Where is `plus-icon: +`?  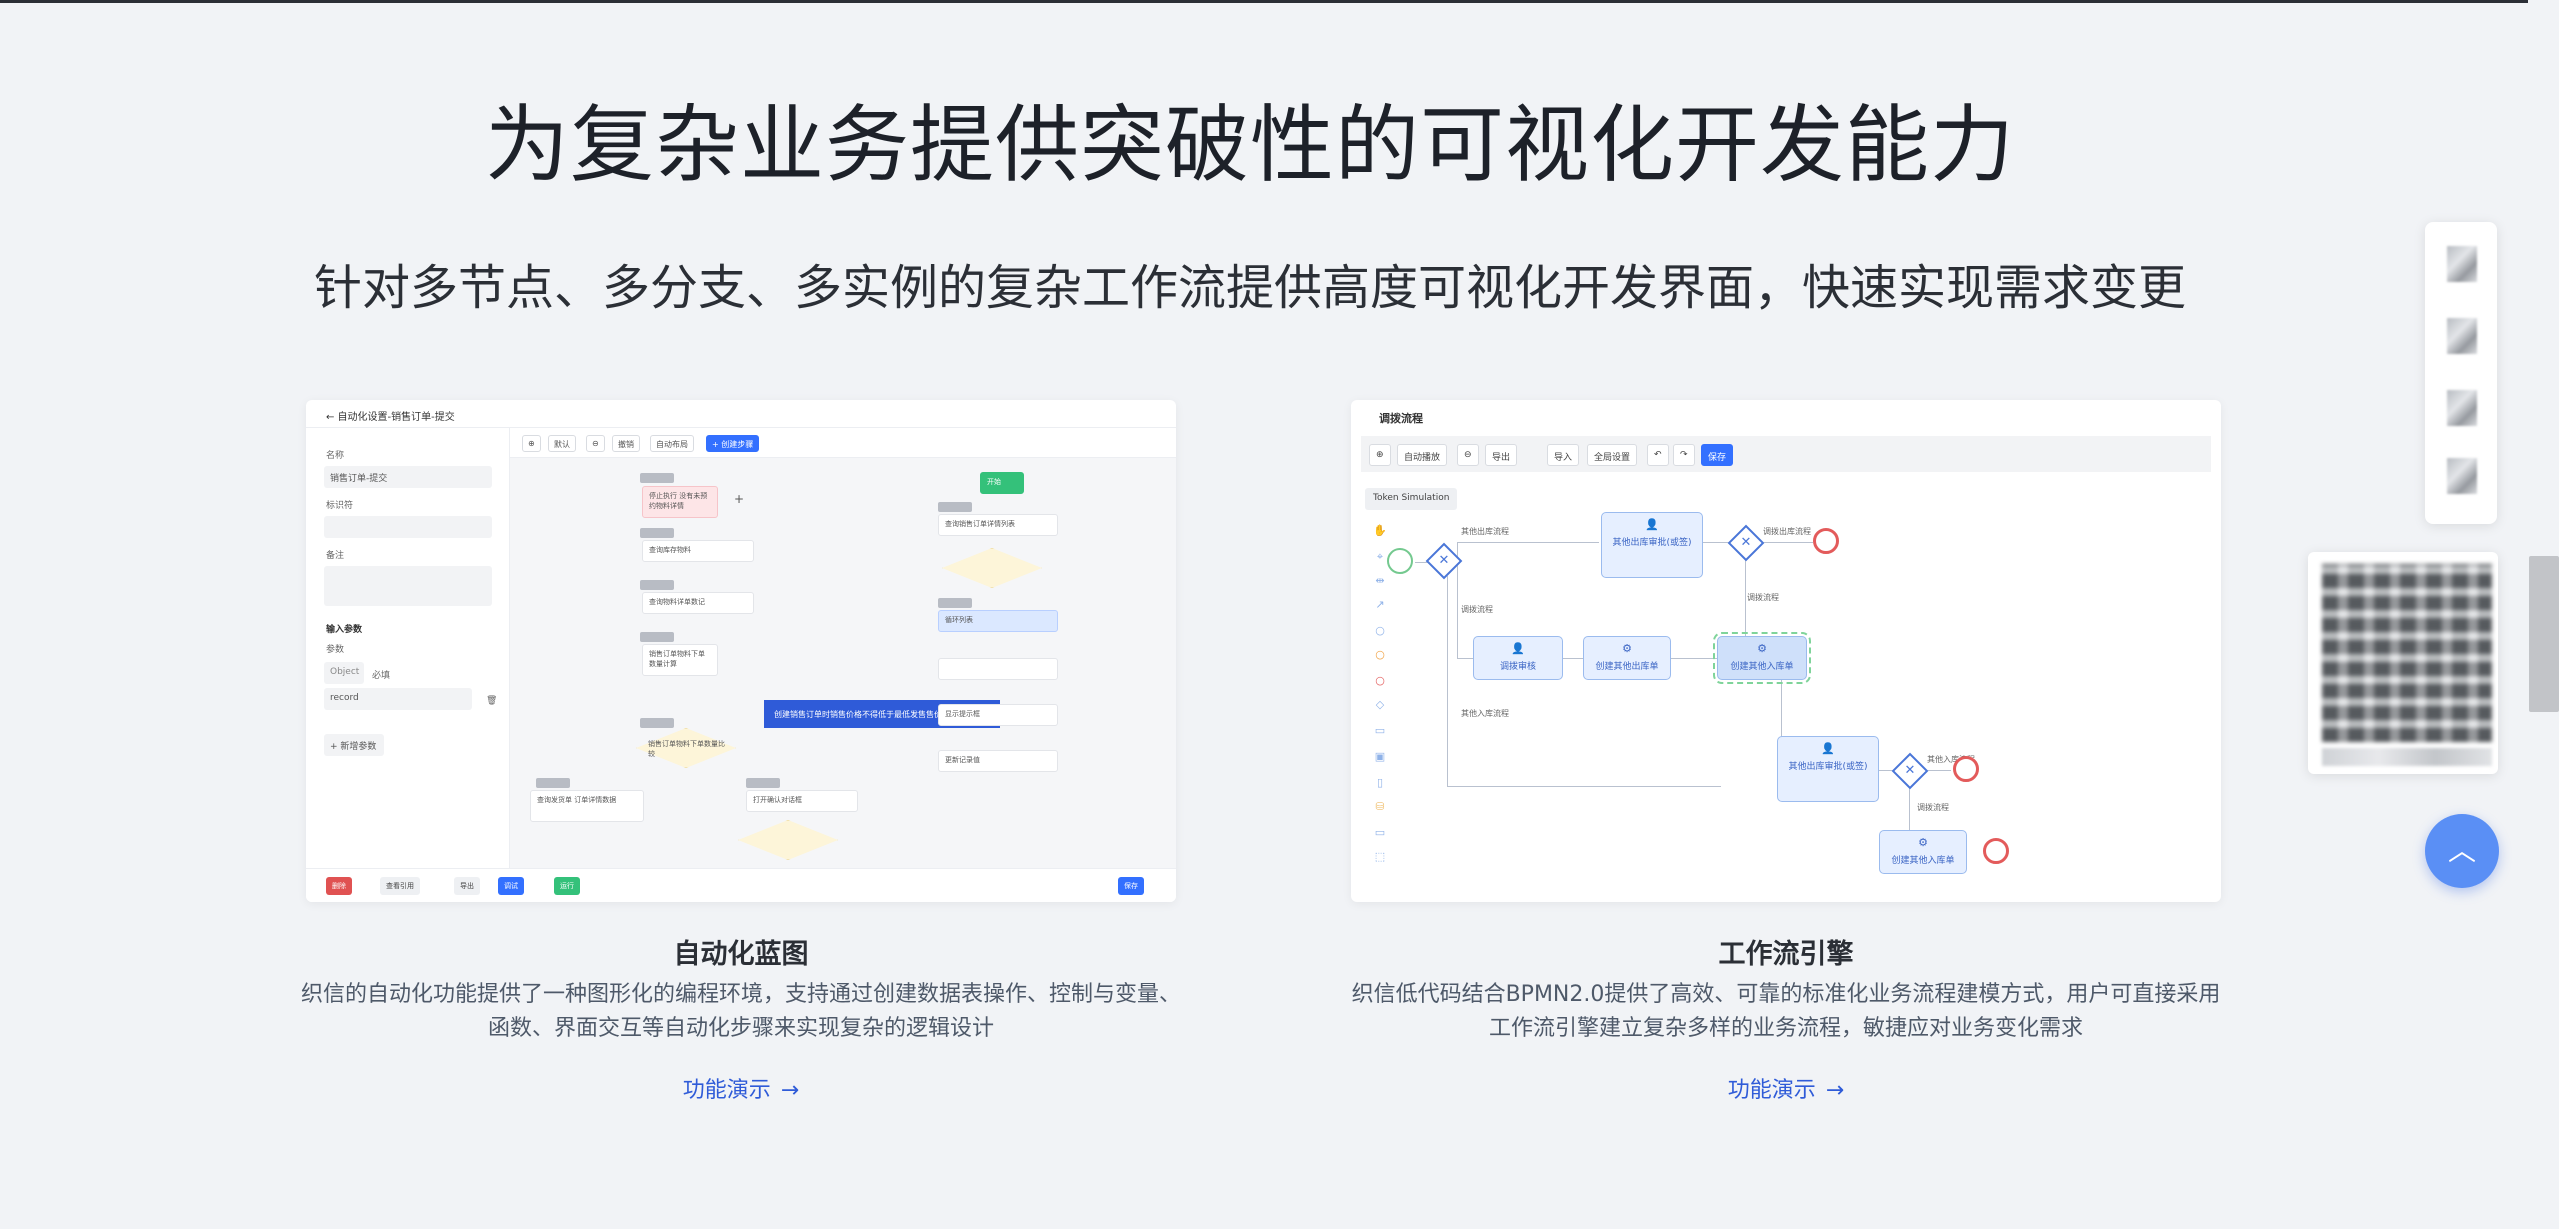
plus-icon: + is located at coordinates (739, 499).